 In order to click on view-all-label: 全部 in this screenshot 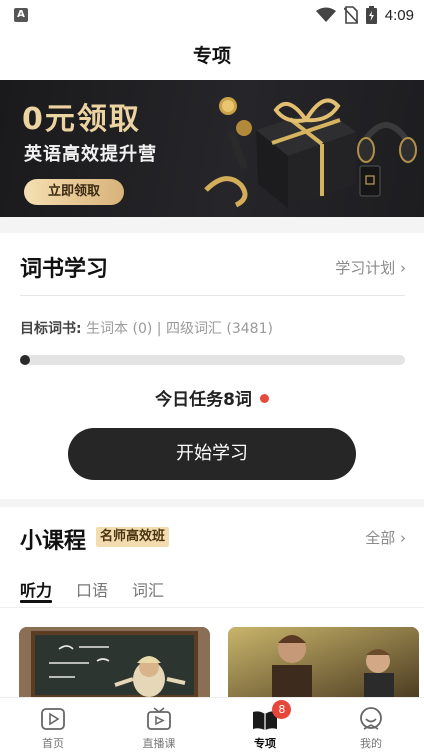, I will do `click(380, 538)`.